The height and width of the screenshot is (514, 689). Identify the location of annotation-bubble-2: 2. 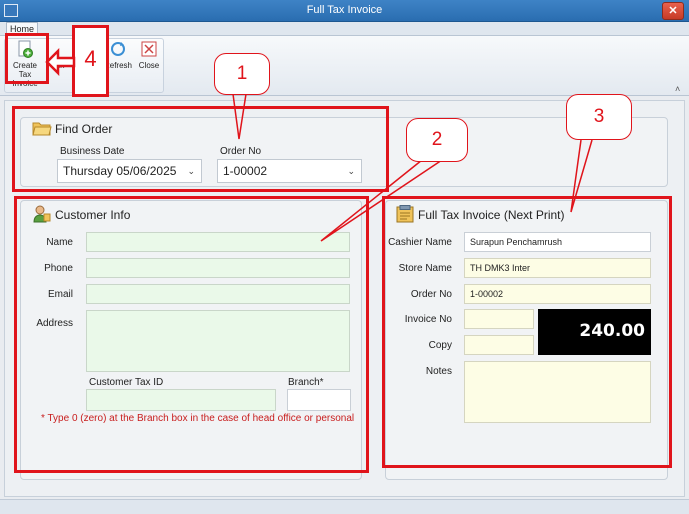
(437, 140).